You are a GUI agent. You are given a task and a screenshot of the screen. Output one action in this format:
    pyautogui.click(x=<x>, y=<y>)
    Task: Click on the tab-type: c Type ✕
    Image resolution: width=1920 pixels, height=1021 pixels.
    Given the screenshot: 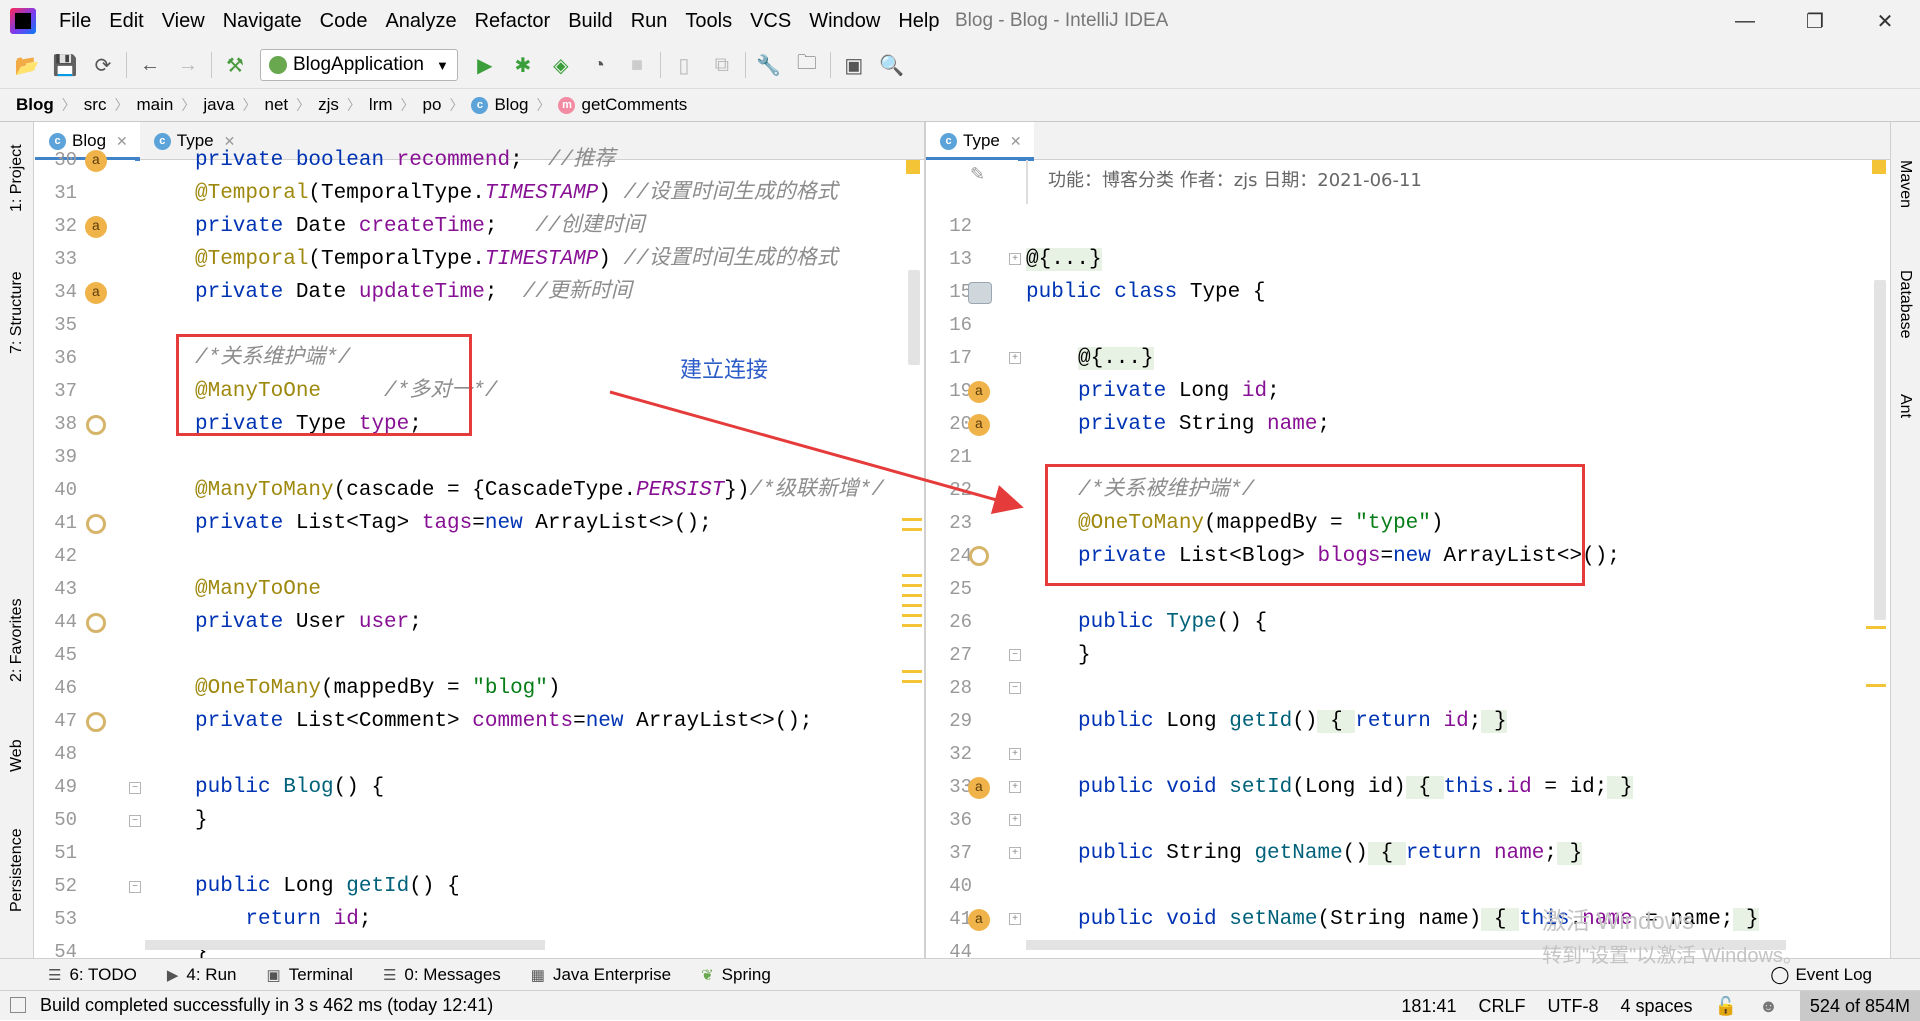 What is the action you would take?
    pyautogui.click(x=980, y=141)
    